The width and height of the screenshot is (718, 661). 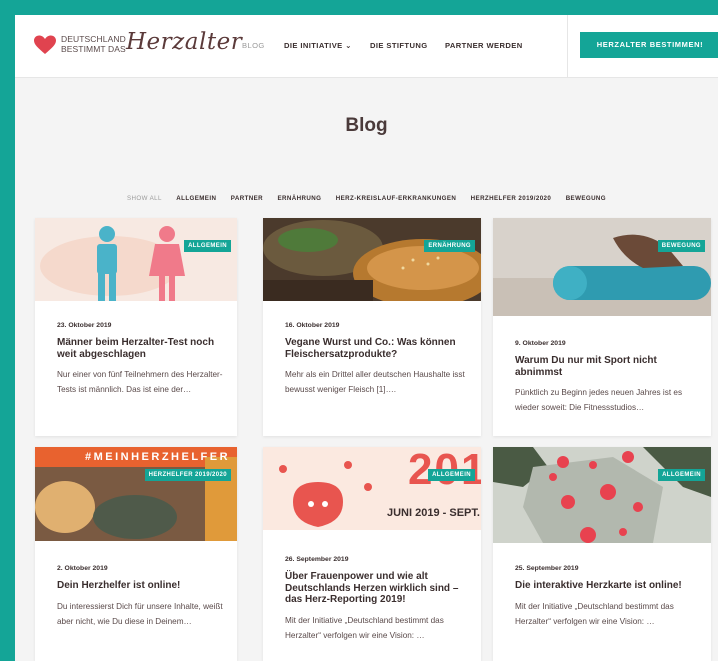 What do you see at coordinates (366, 125) in the screenshot?
I see `page-title: Blog` at bounding box center [366, 125].